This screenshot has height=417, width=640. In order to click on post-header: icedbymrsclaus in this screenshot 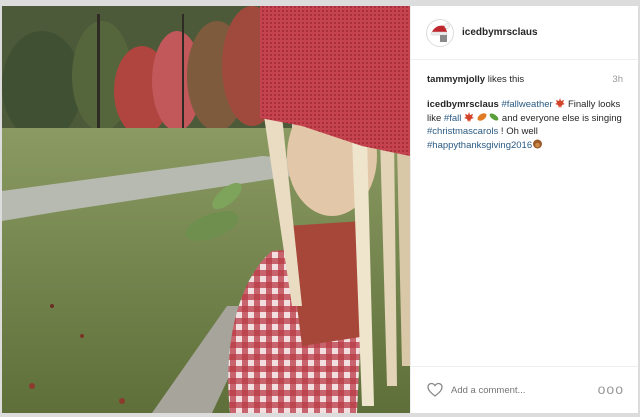, I will do `click(524, 33)`.